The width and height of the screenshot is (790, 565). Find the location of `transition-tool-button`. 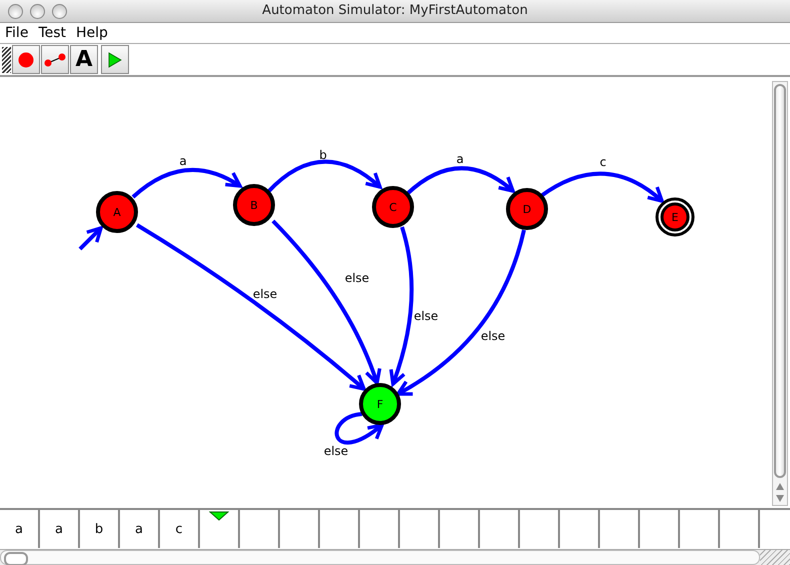

transition-tool-button is located at coordinates (55, 59).